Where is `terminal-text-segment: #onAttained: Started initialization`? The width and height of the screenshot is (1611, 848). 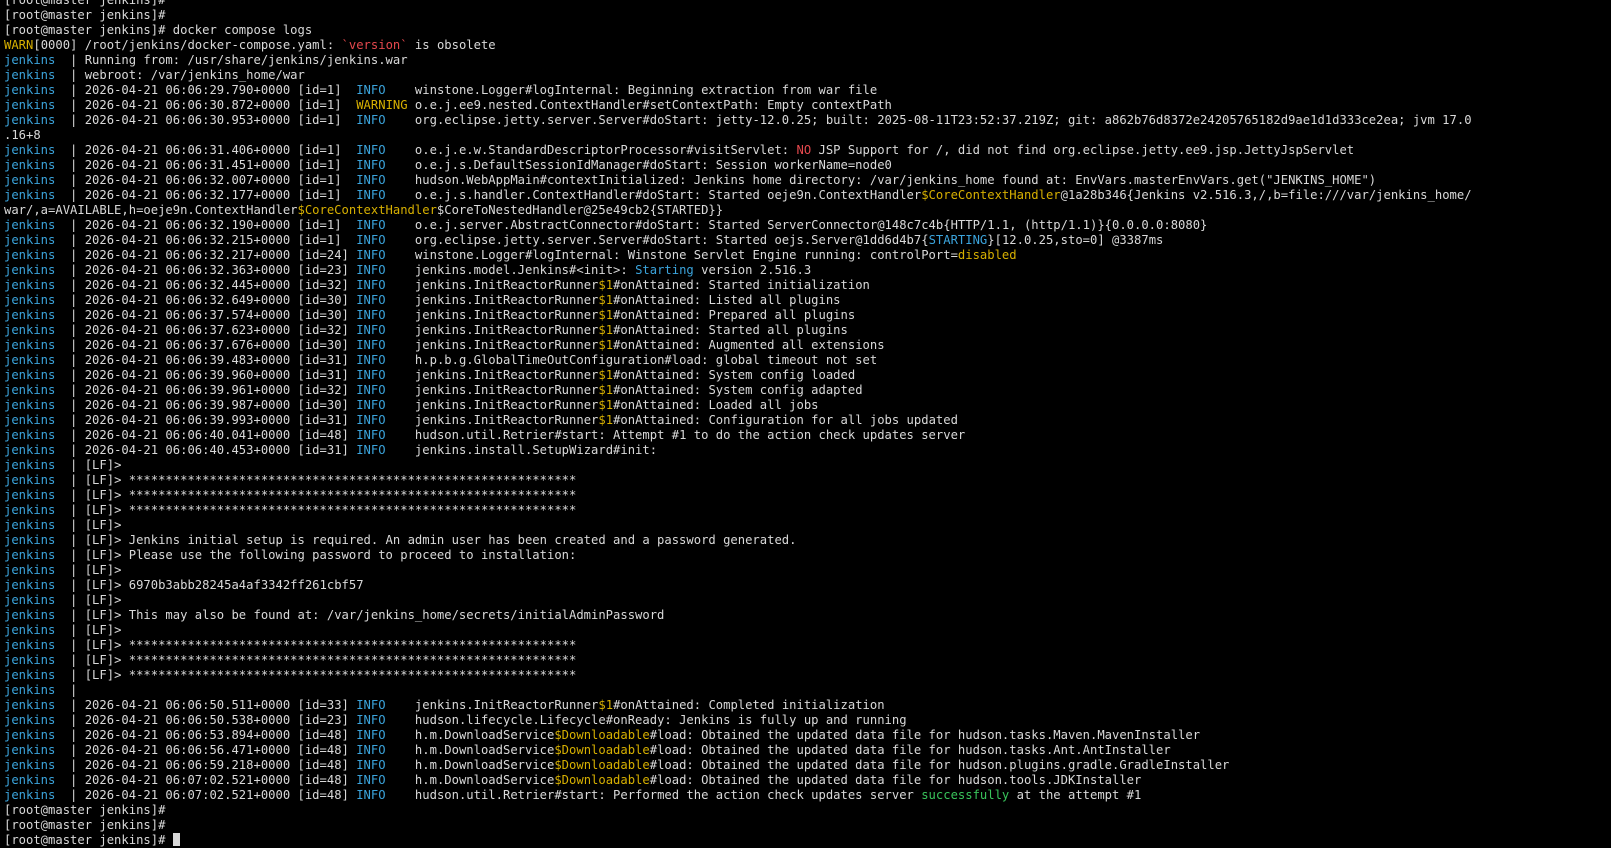 terminal-text-segment: #onAttained: Started initialization is located at coordinates (741, 285).